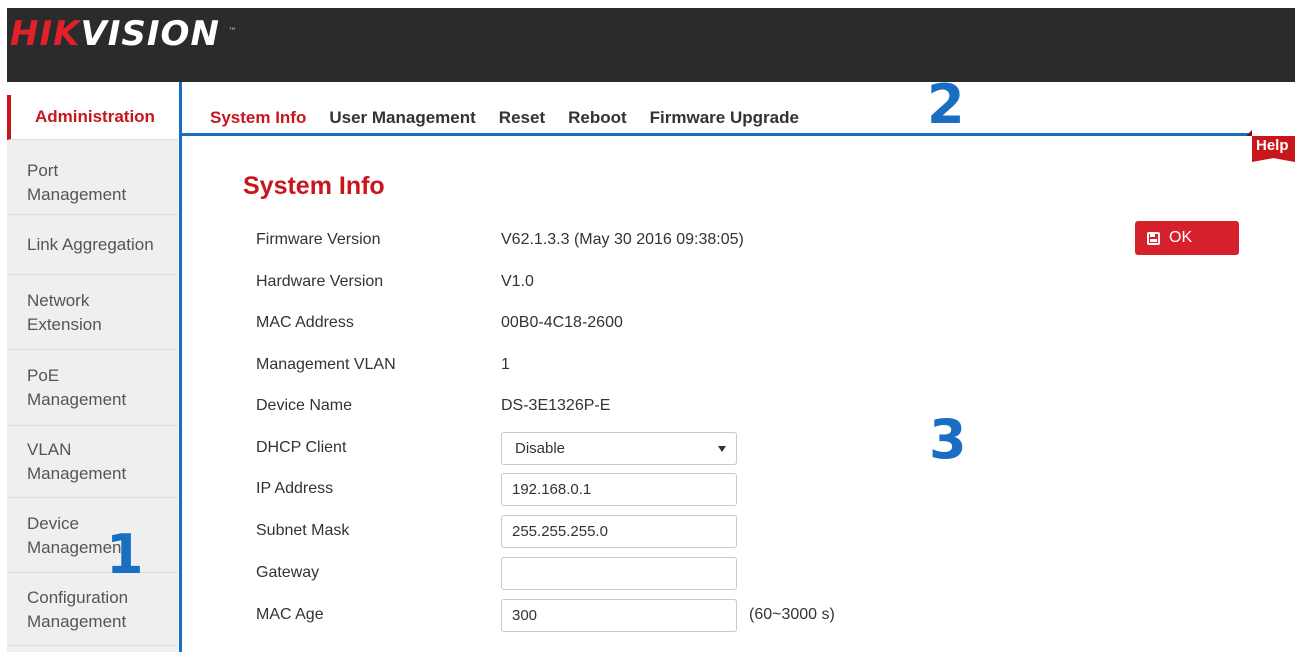 Image resolution: width=1295 pixels, height=652 pixels. What do you see at coordinates (125, 554) in the screenshot?
I see `annotation-number-1: 1` at bounding box center [125, 554].